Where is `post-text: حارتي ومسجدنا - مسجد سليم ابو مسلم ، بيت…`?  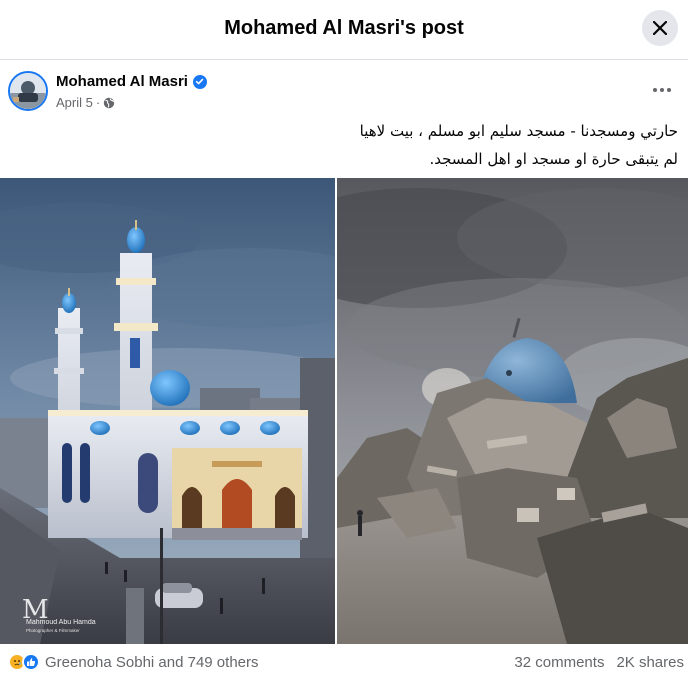
post-text: حارتي ومسجدنا - مسجد سليم ابو مسلم ، بيت… is located at coordinates (346, 145).